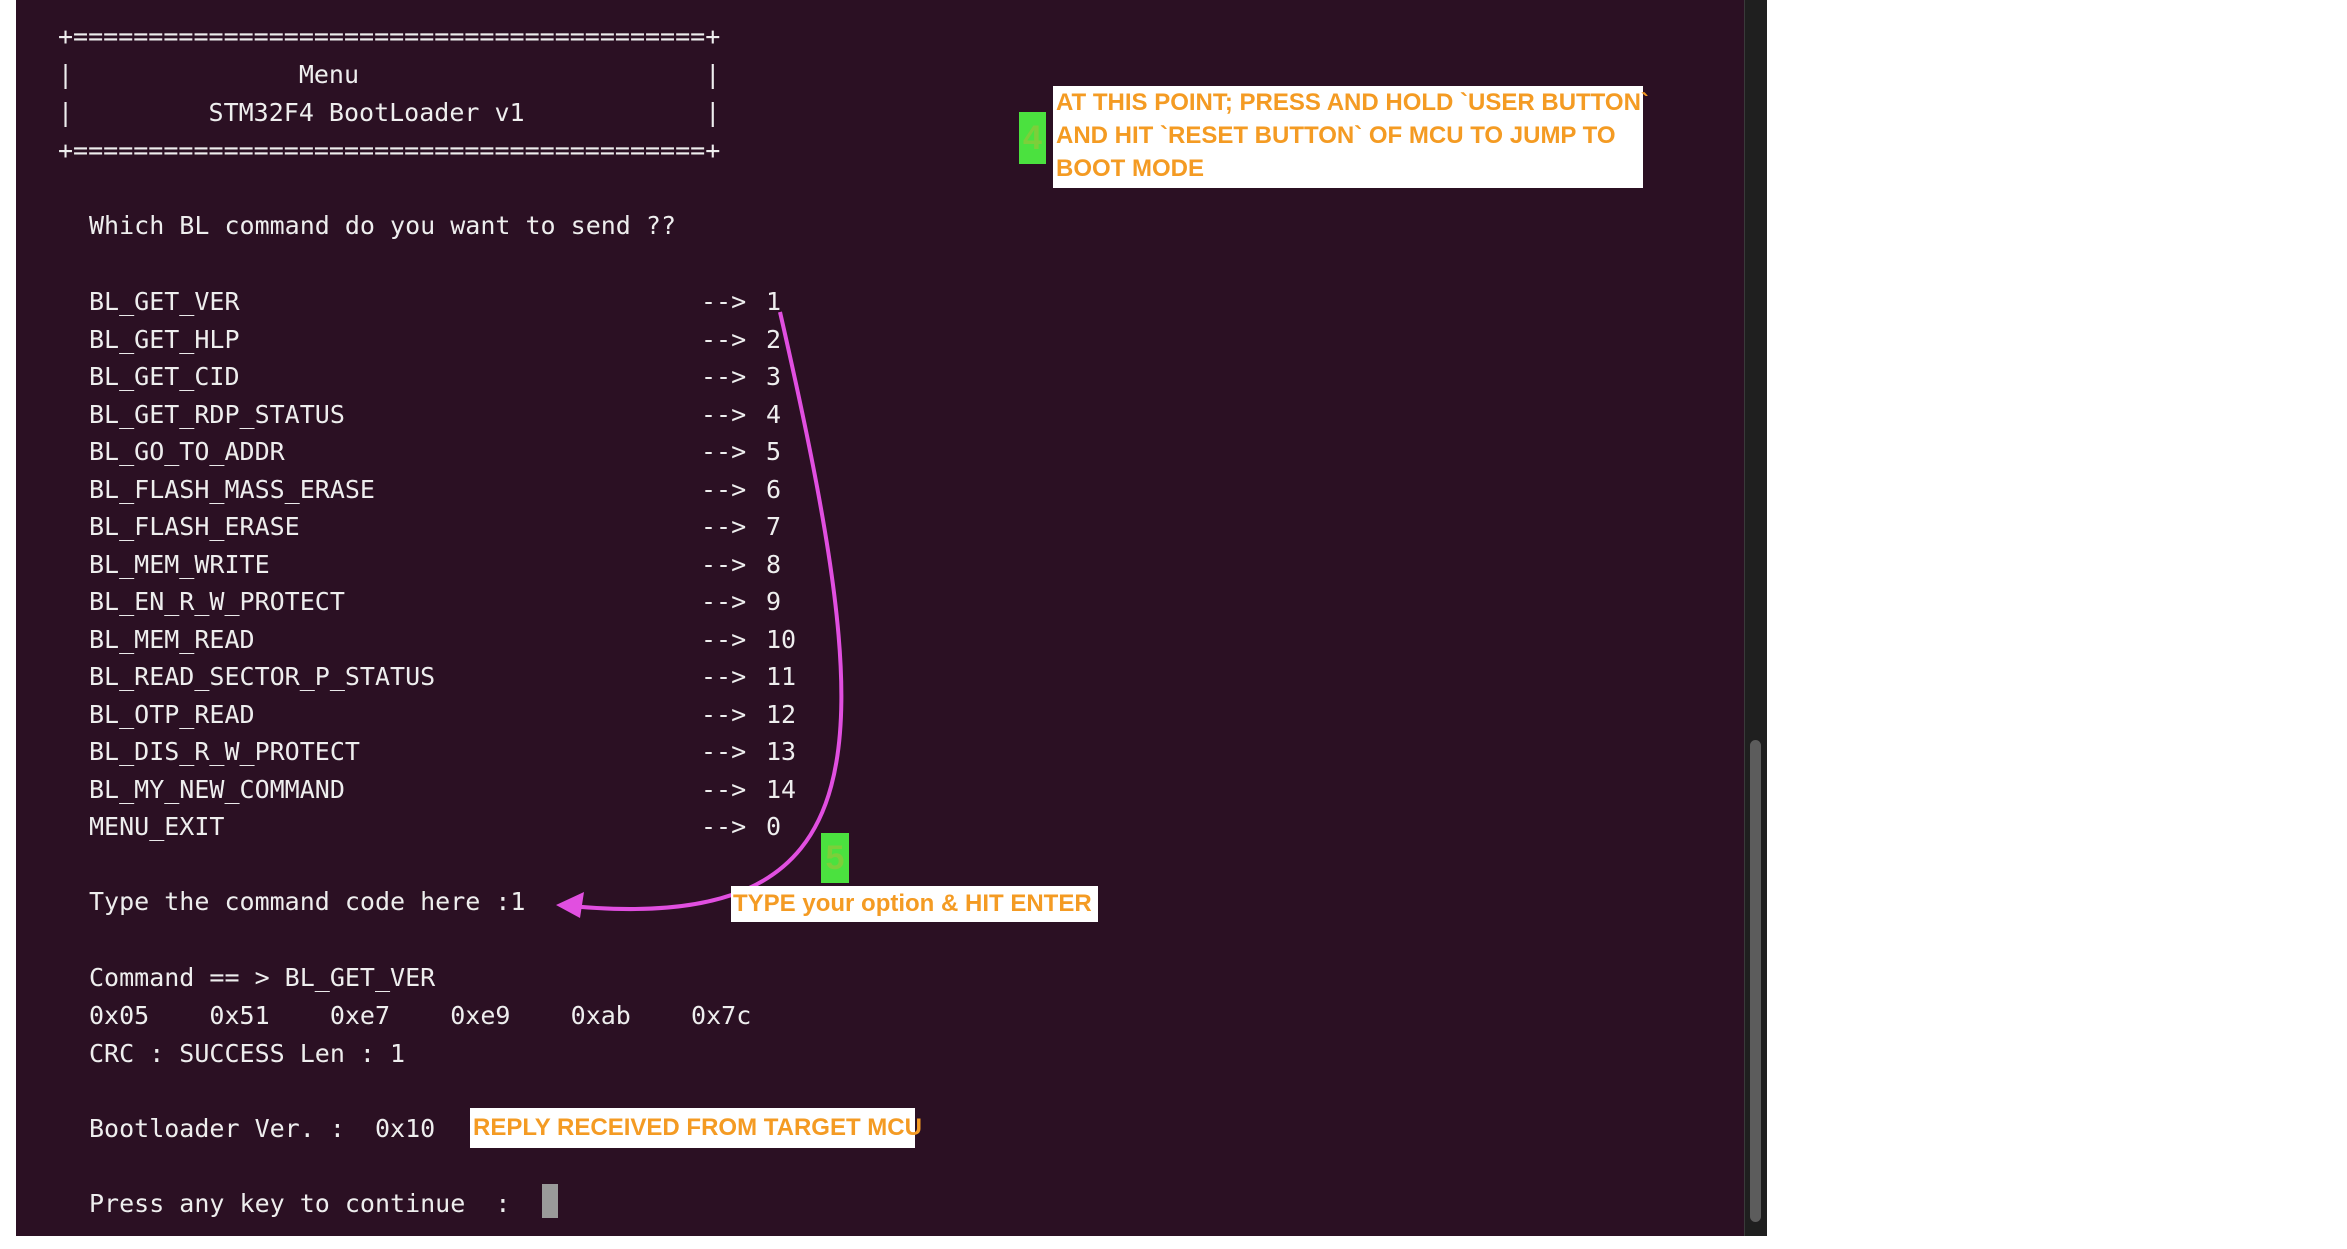 Image resolution: width=2347 pixels, height=1249 pixels. What do you see at coordinates (570, 905) in the screenshot?
I see `arrow-head-icon` at bounding box center [570, 905].